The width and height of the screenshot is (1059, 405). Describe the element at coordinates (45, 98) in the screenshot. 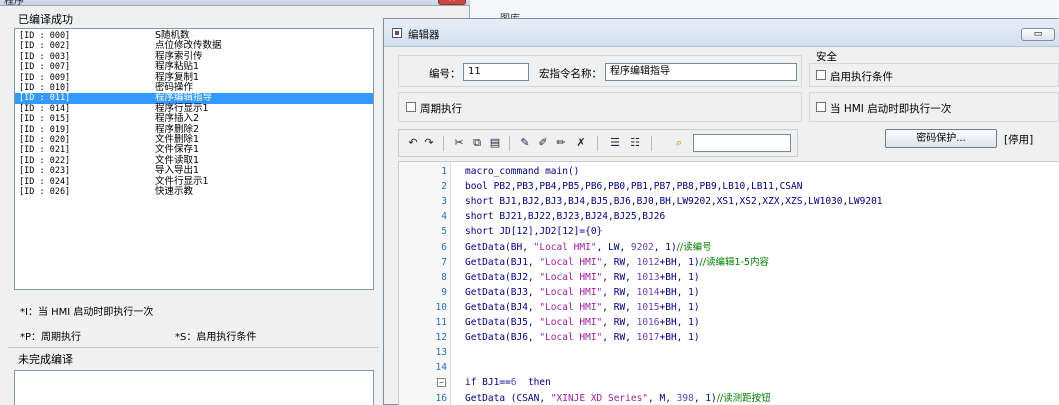

I see `macro-id: [ID : 011]` at that location.